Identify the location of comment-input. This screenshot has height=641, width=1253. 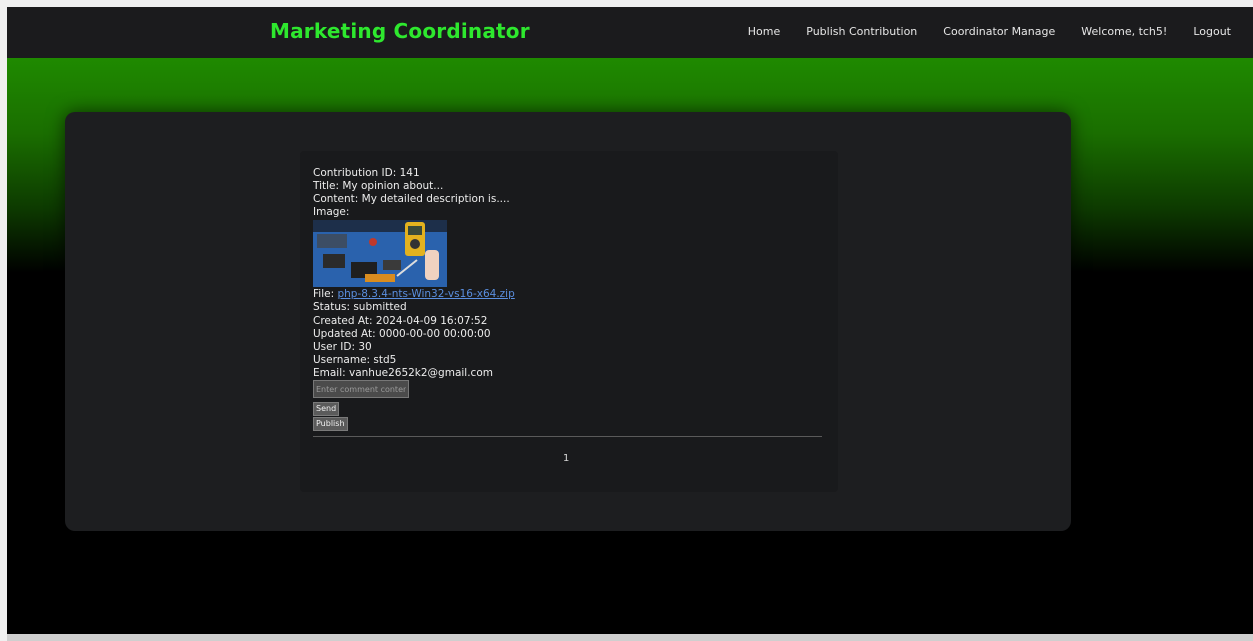
(361, 389).